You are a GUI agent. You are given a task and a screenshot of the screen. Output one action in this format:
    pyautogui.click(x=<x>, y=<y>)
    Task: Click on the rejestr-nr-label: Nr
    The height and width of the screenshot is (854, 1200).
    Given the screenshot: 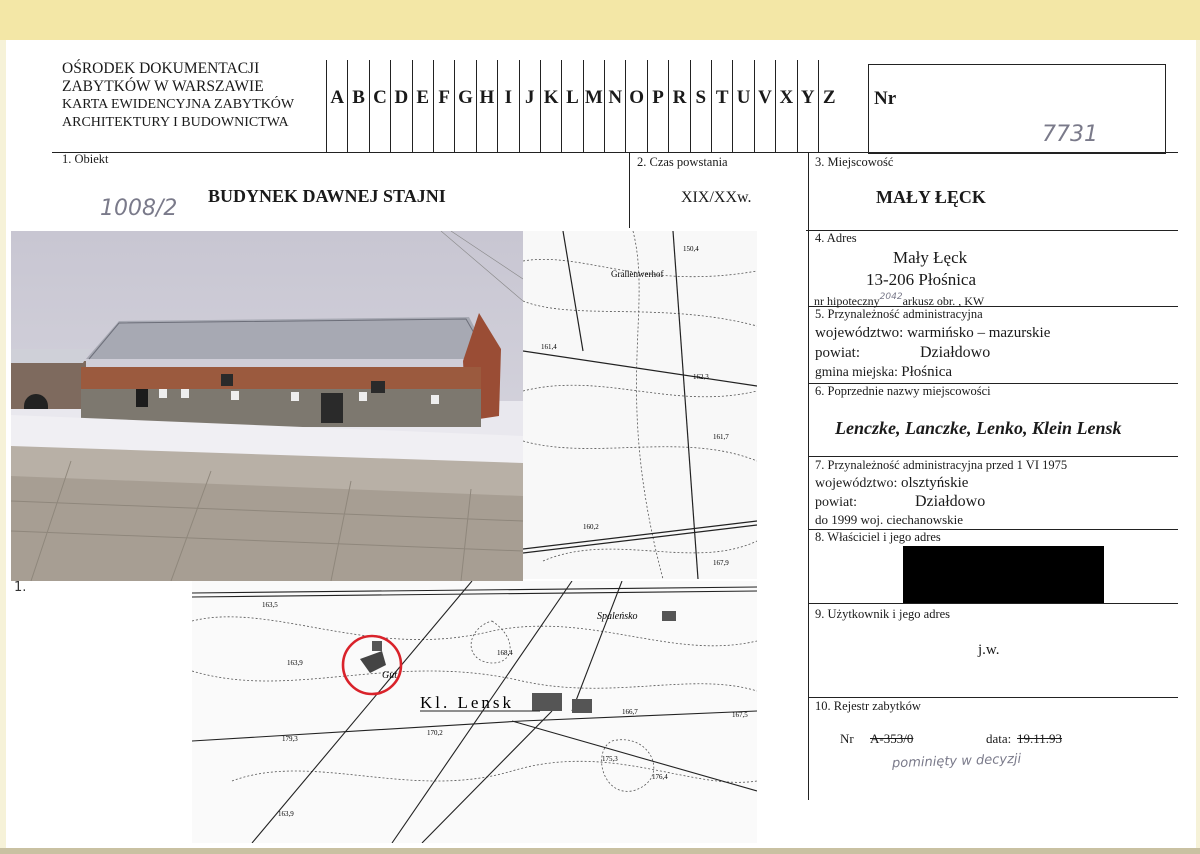 What is the action you would take?
    pyautogui.click(x=847, y=738)
    